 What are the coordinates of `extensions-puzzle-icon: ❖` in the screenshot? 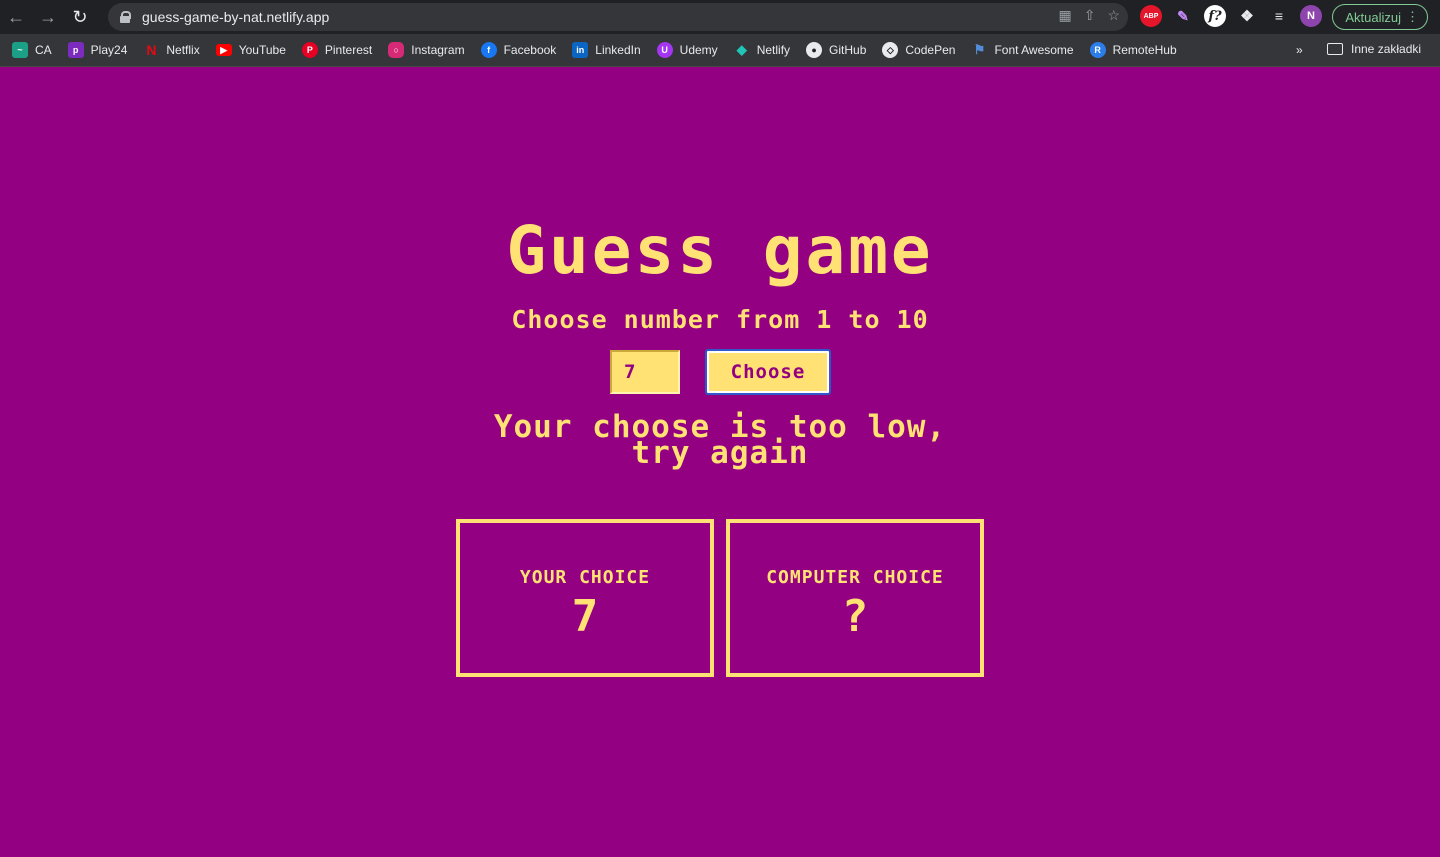 It's located at (1247, 16).